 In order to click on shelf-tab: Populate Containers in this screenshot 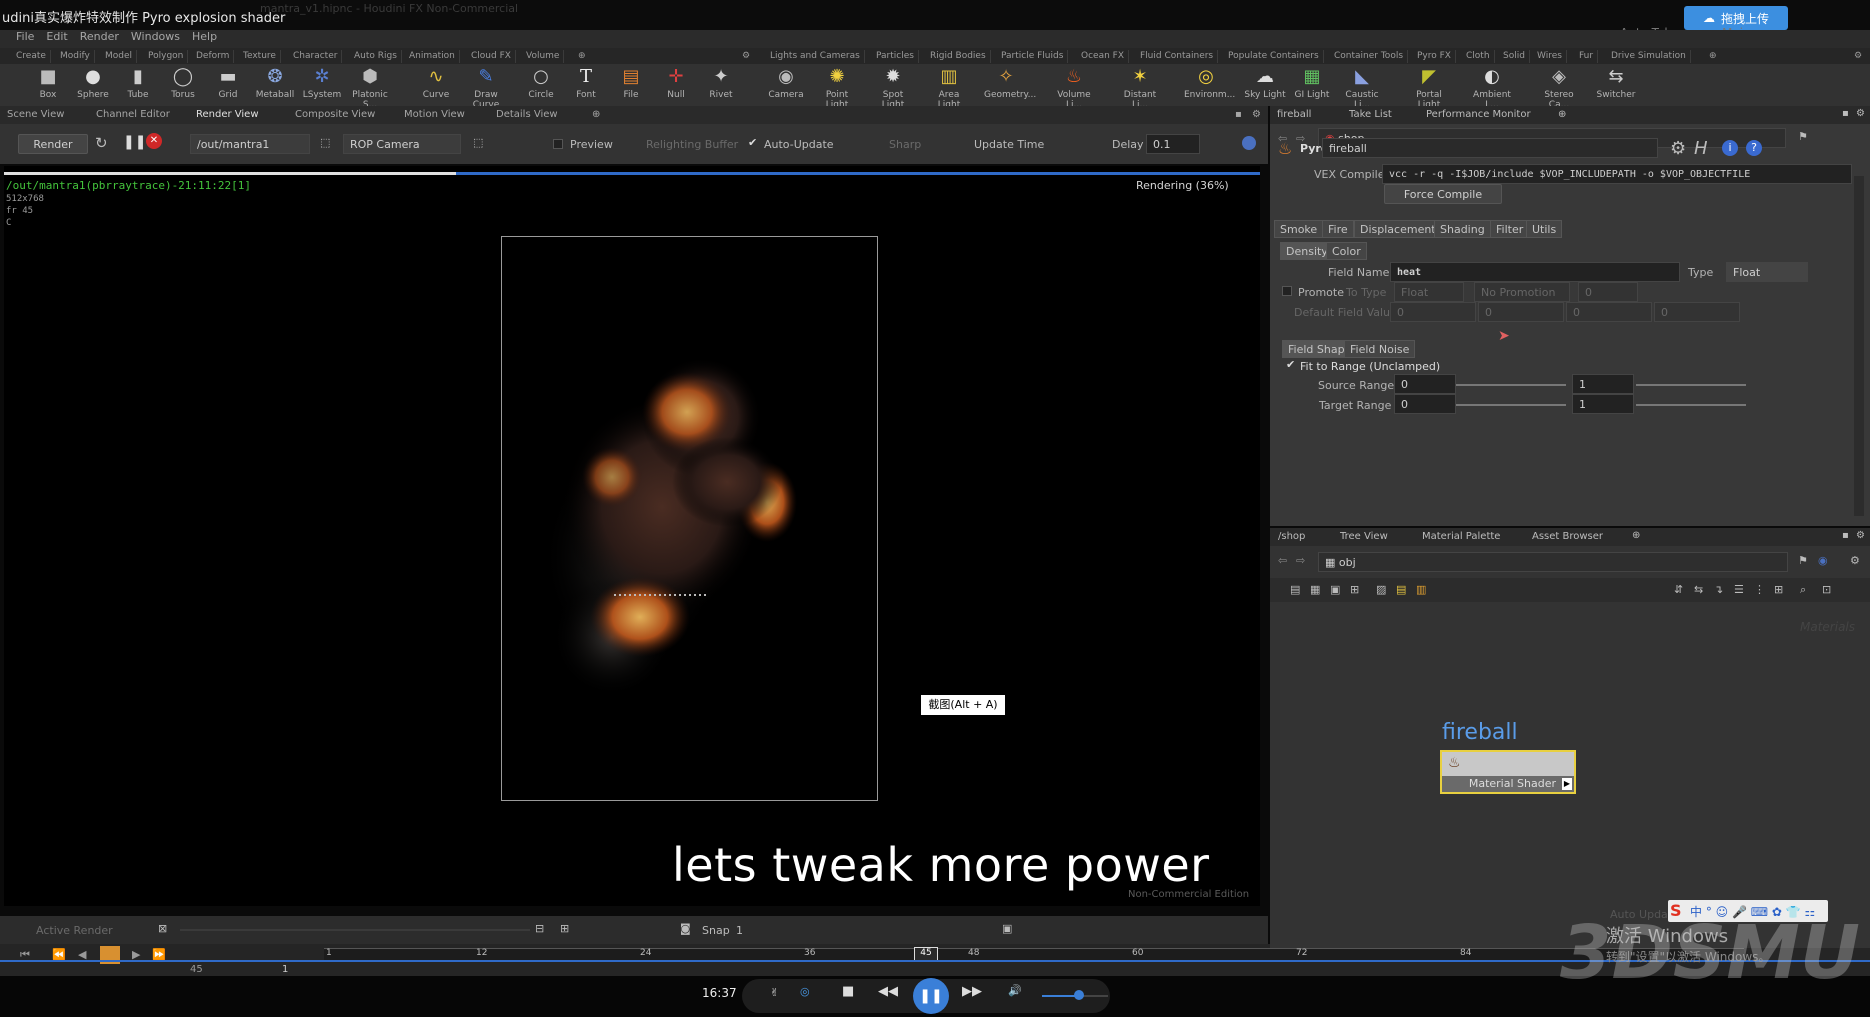, I will do `click(1274, 56)`.